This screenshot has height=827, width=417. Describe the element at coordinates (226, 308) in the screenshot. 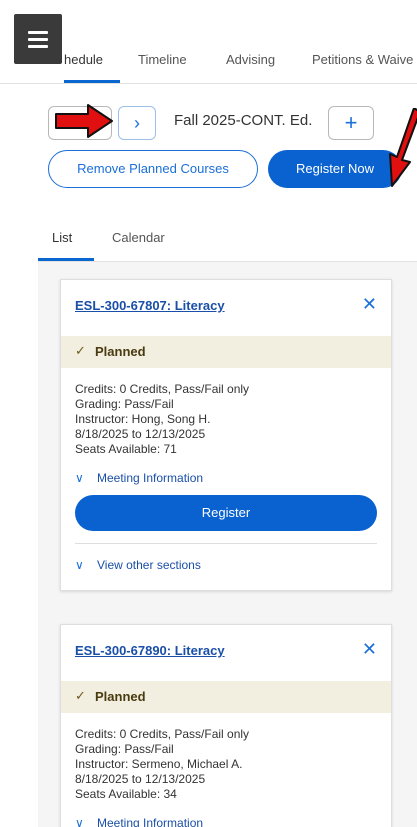

I see `course-card-header: ESL-300-67807: Literacy ✕` at that location.